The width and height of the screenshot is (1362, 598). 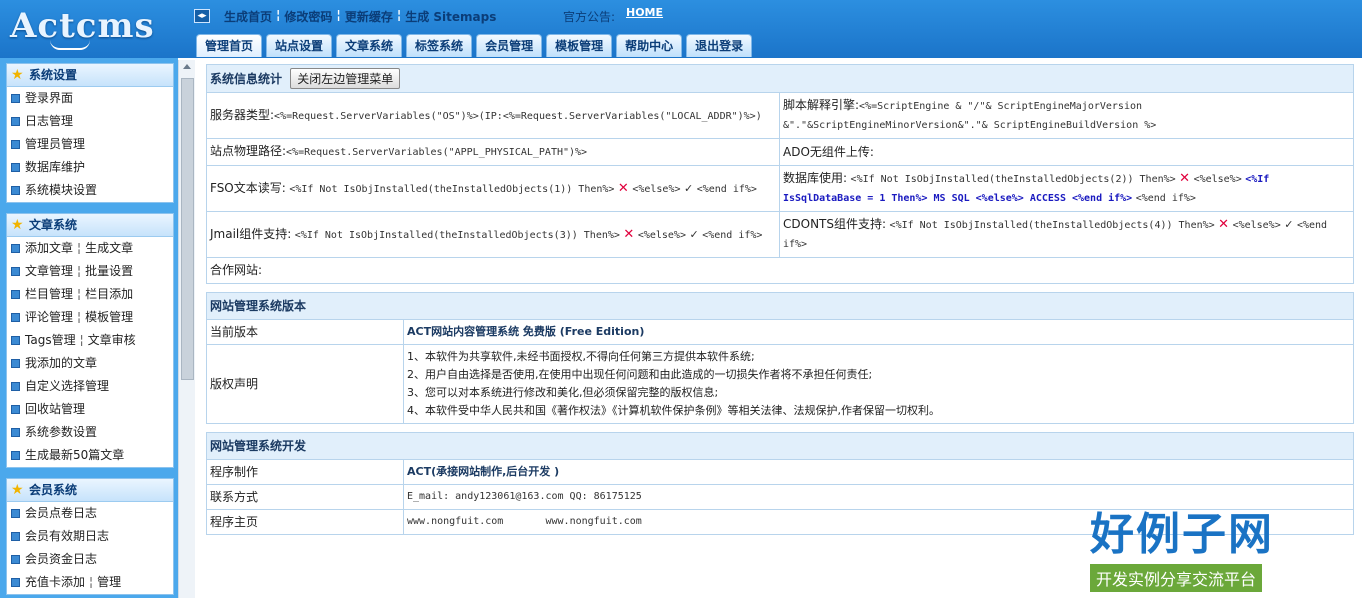 I want to click on menu-item-points-log: 会员点卷日志, so click(x=90, y=513).